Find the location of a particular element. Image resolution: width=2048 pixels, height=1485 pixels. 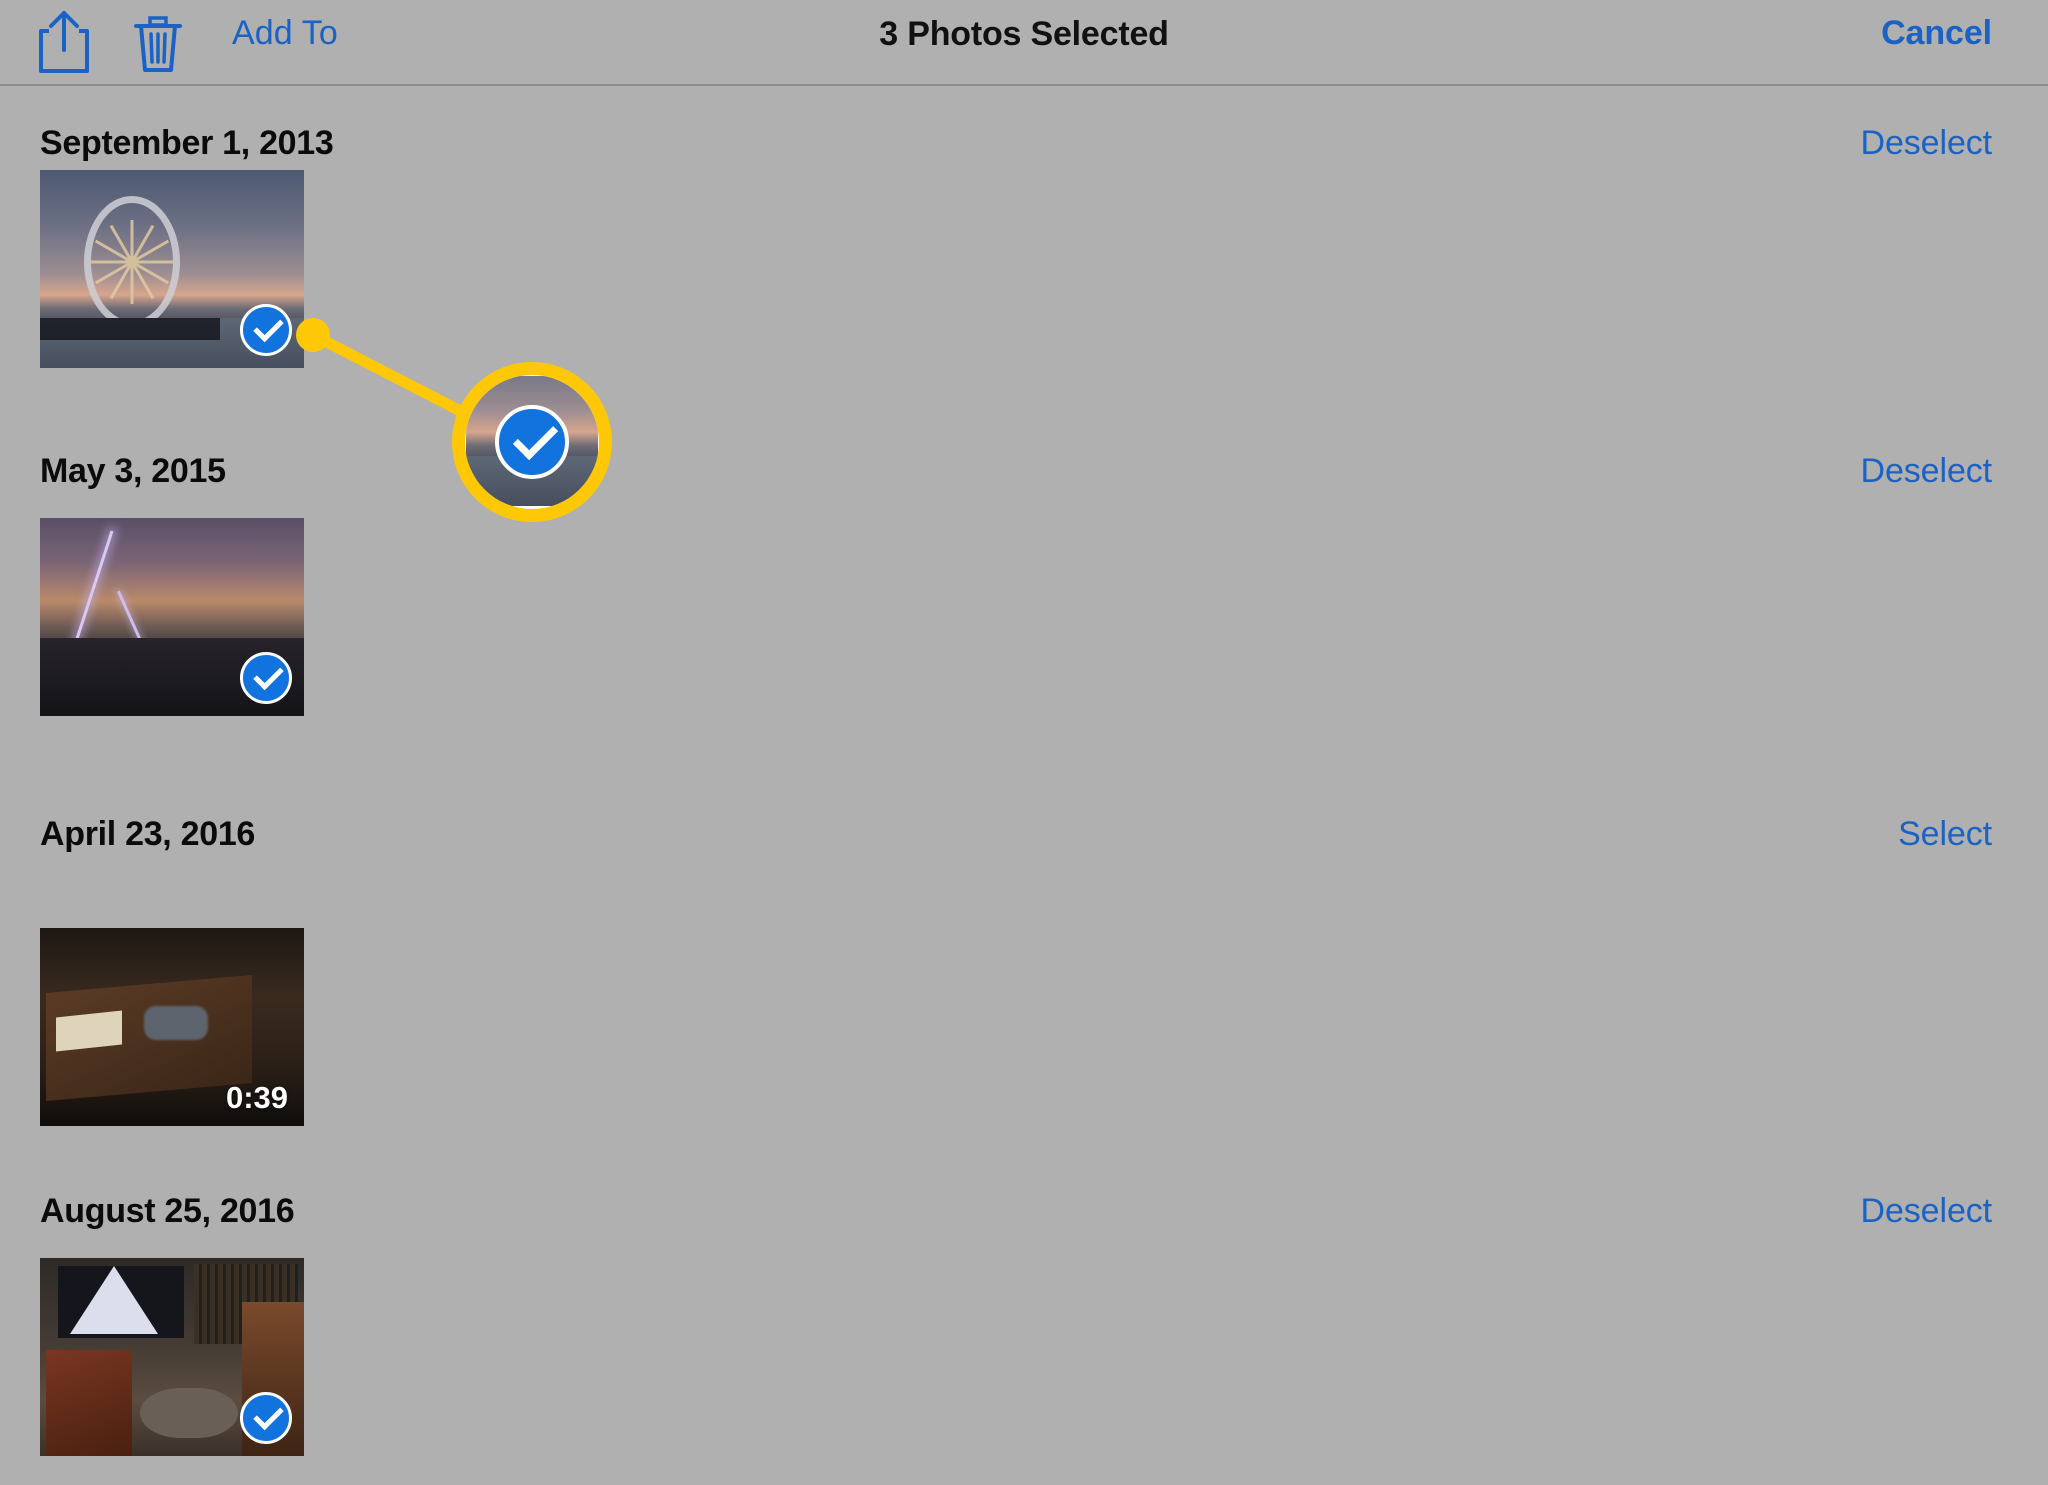

photo-thumbnail-ferris-wheel is located at coordinates (172, 269).